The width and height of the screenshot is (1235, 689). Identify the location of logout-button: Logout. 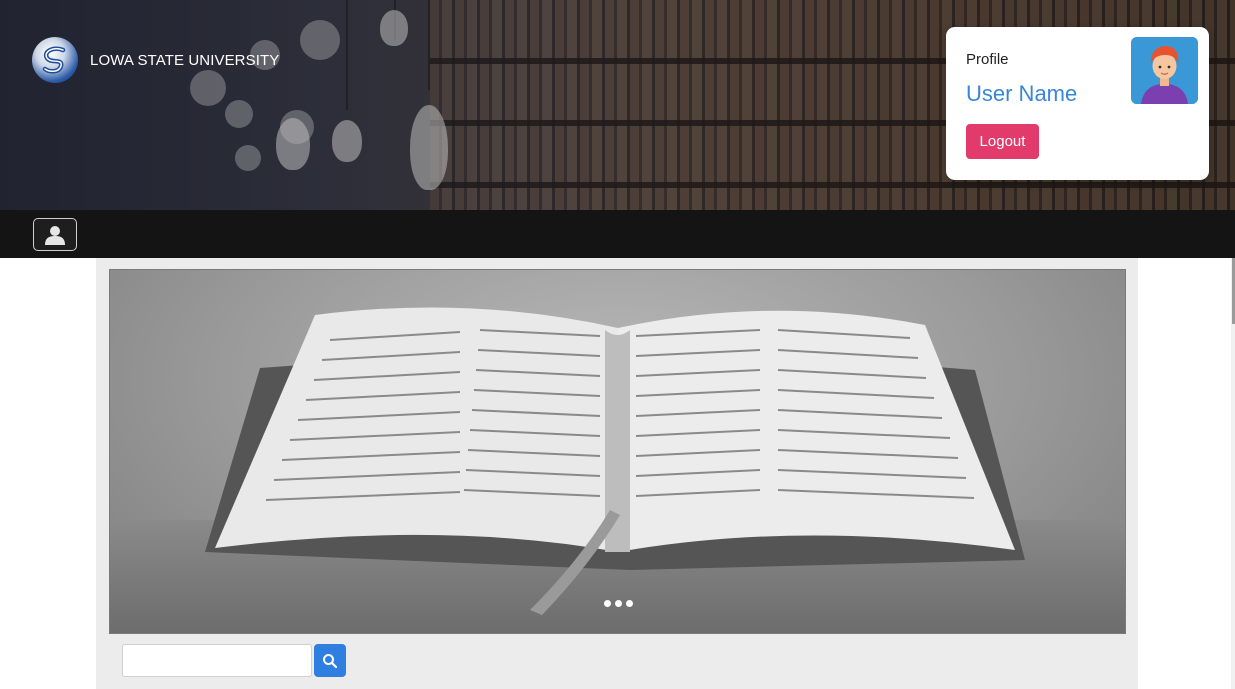
(1002, 141).